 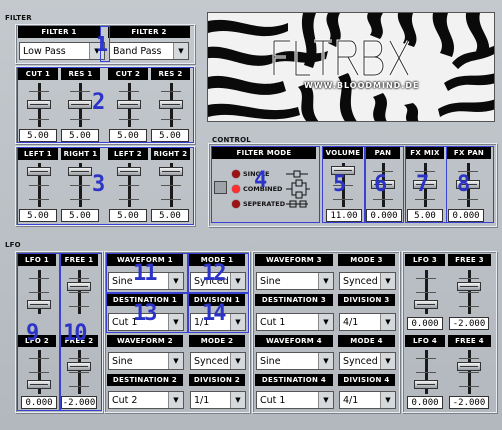 I want to click on mode2-value: Synced, so click(x=211, y=361).